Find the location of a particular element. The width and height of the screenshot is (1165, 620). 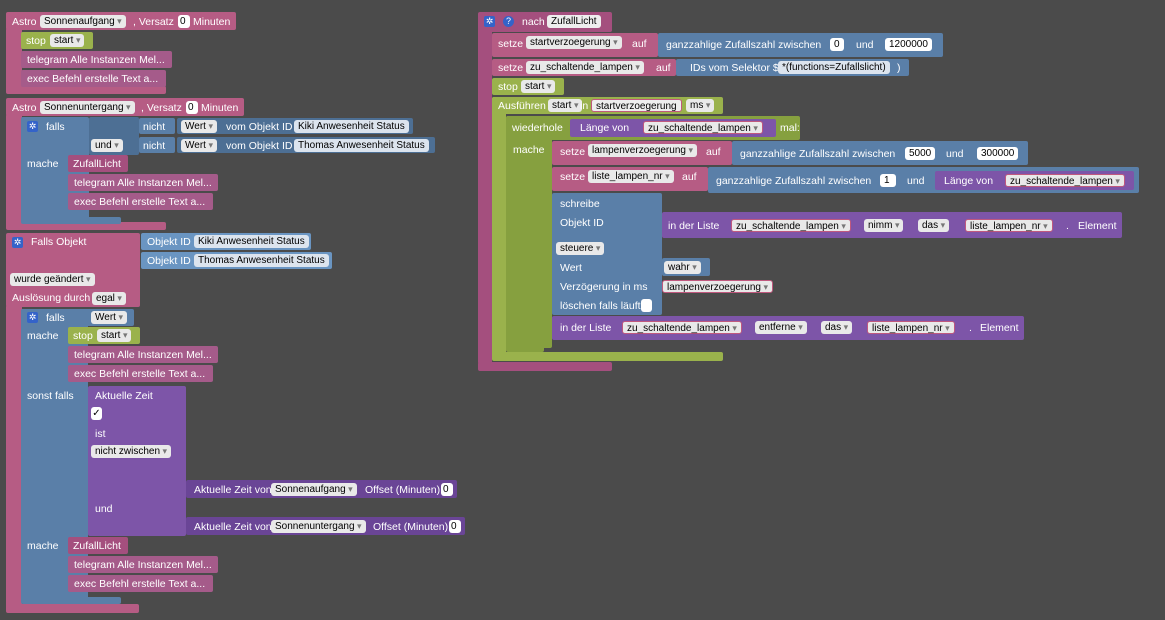

var-dropdown: startverzoegerung is located at coordinates (574, 42).